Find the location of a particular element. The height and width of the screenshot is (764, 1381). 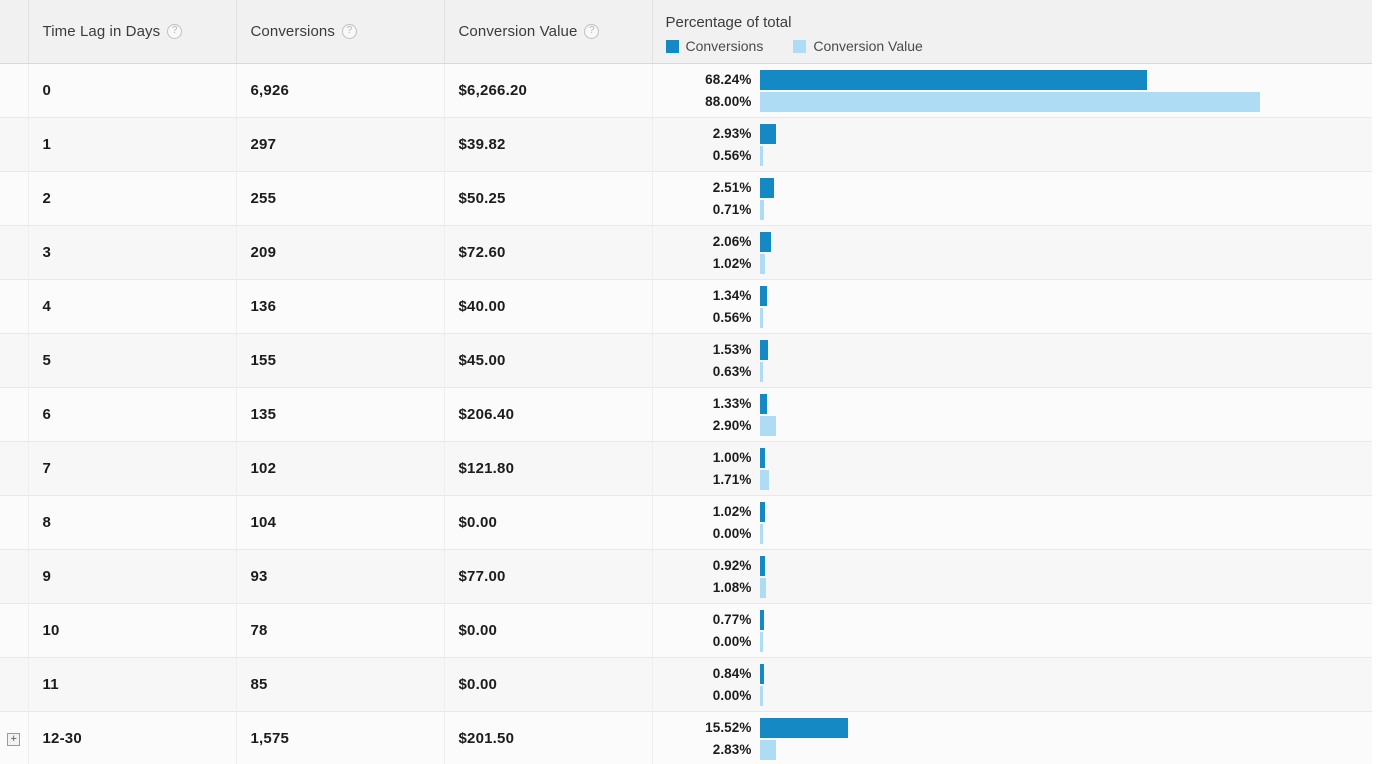

cell-conversions: 6,926 is located at coordinates (340, 90).